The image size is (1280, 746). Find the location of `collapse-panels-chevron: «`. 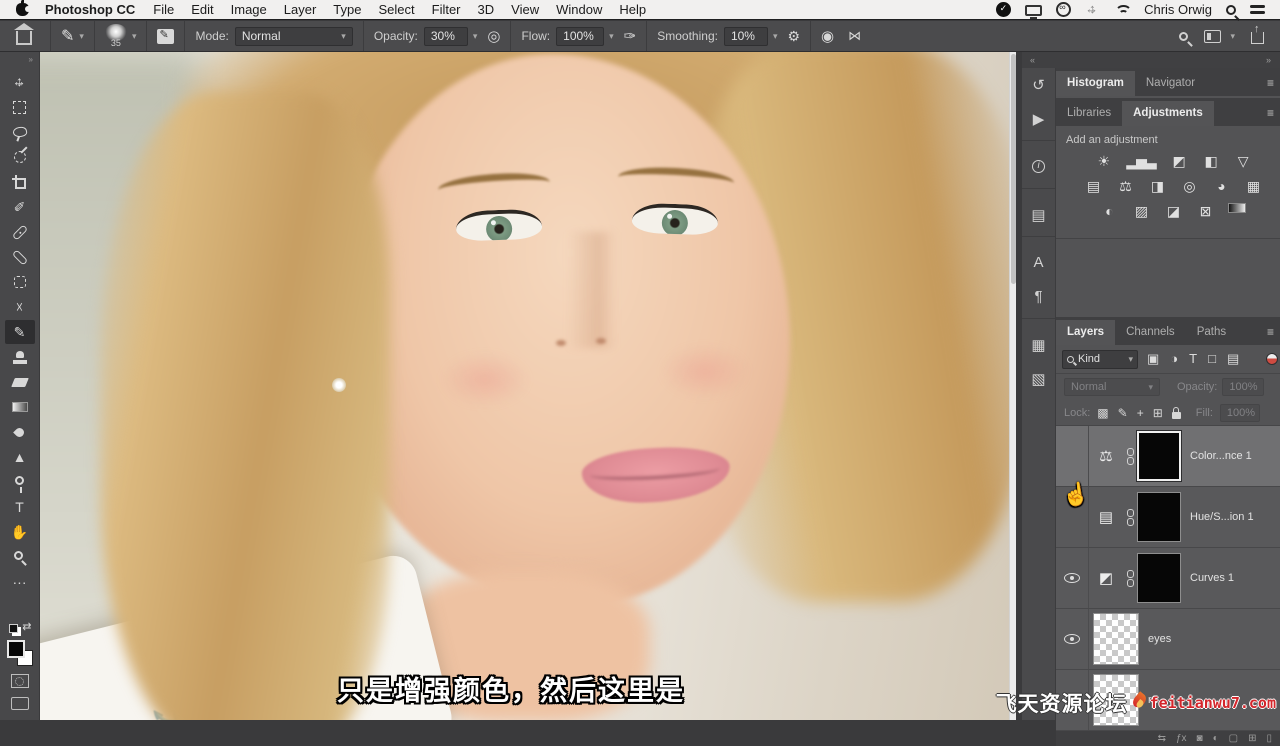

collapse-panels-chevron: « is located at coordinates (1033, 60).